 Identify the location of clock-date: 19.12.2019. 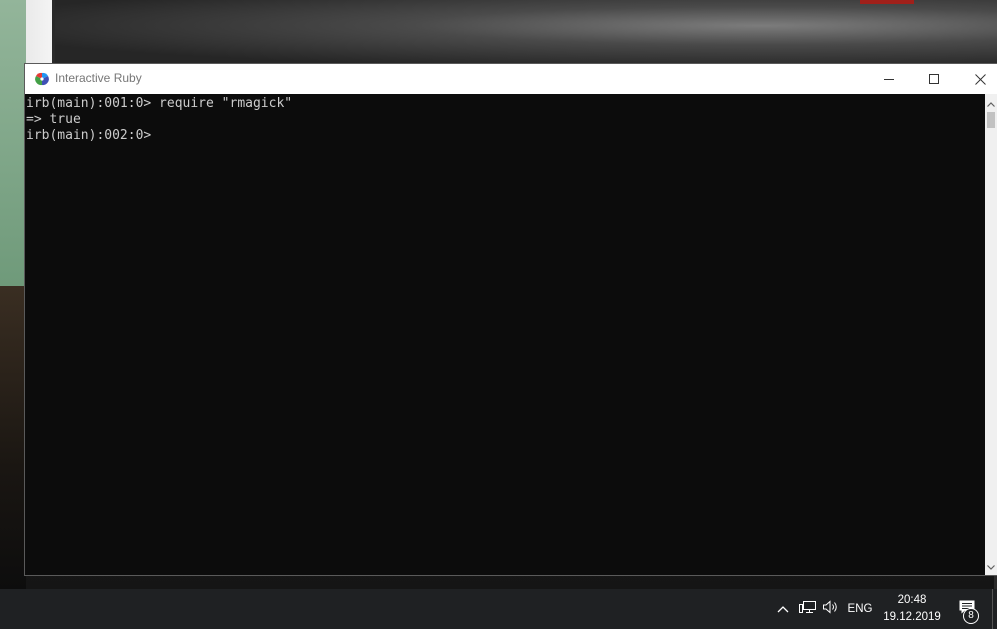
(912, 617).